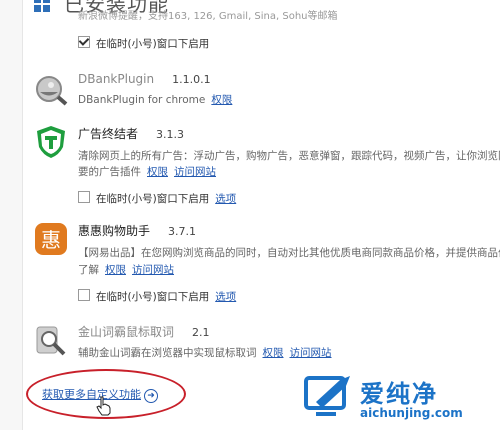 Image resolution: width=500 pixels, height=430 pixels. What do you see at coordinates (155, 100) in the screenshot?
I see `extension-description: DBankPlugin for chrome 权限` at bounding box center [155, 100].